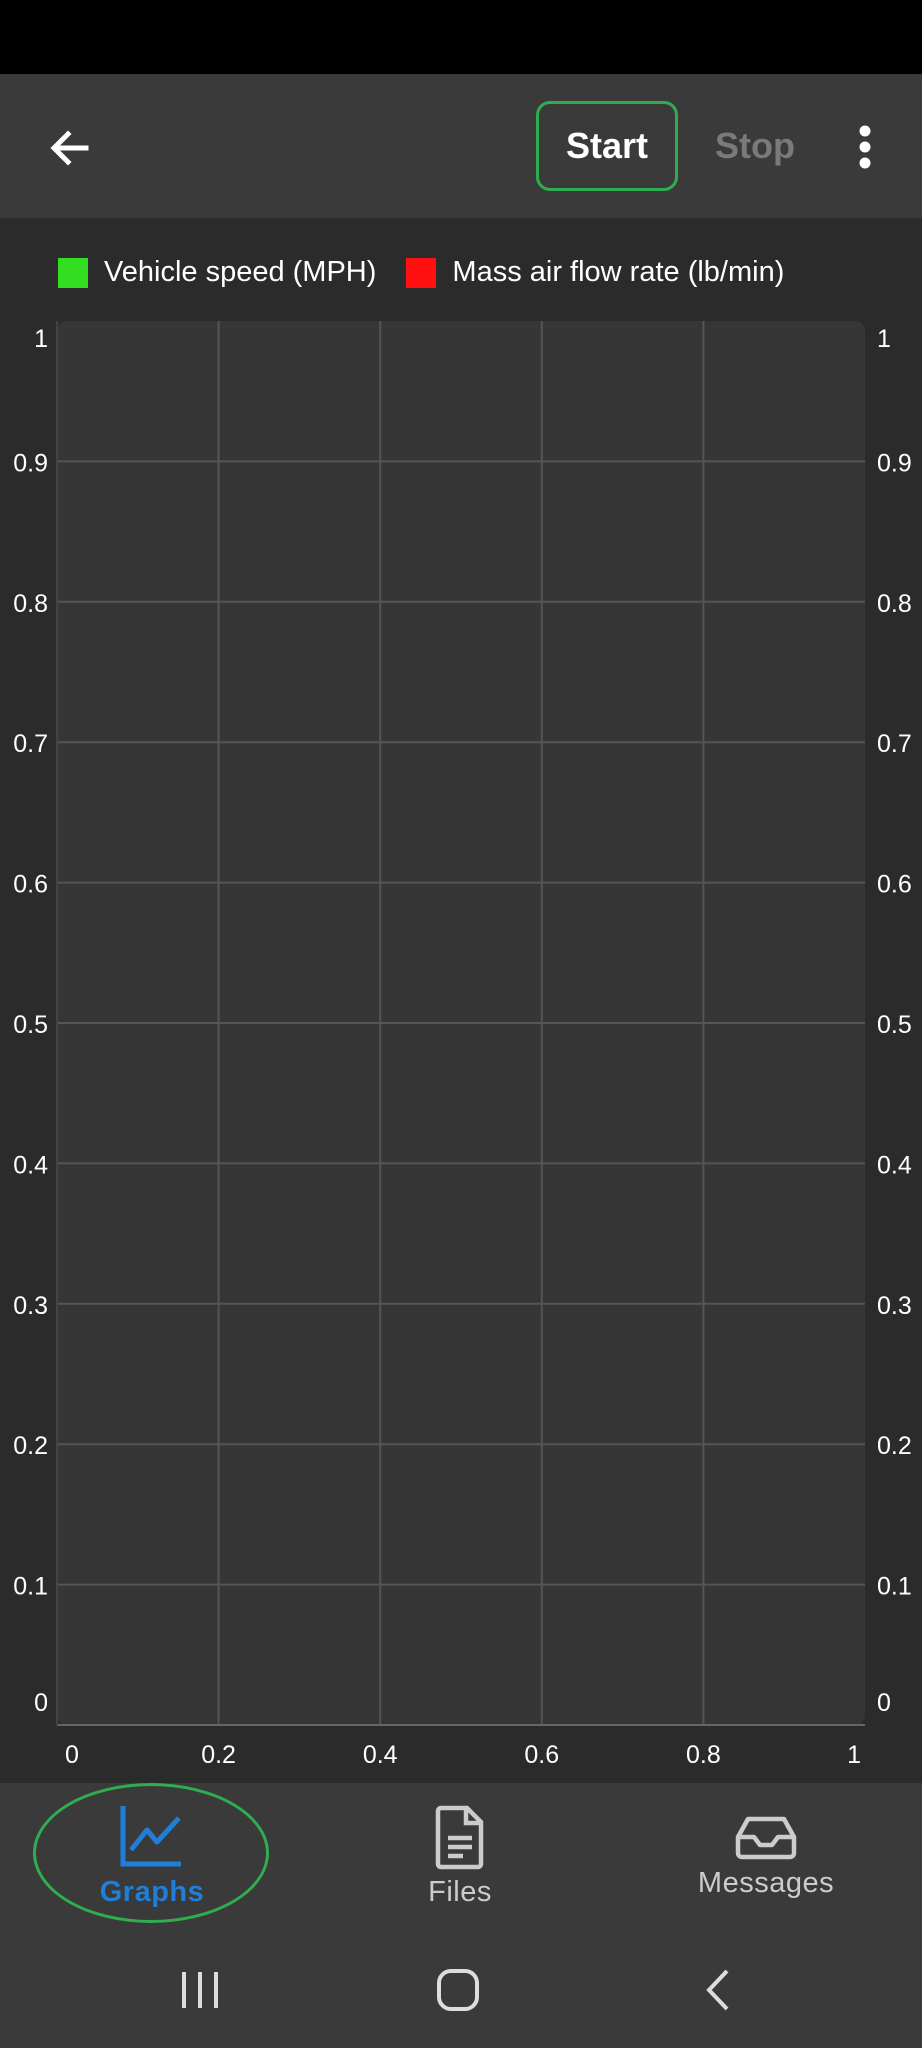 This screenshot has height=2048, width=922. What do you see at coordinates (150, 1836) in the screenshot?
I see `line-chart-icon` at bounding box center [150, 1836].